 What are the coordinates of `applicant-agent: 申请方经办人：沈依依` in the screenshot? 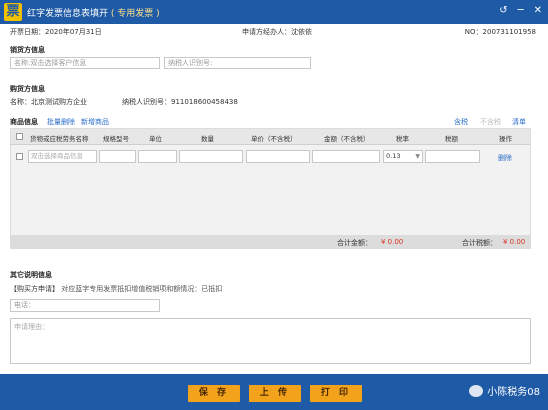 It's located at (277, 32).